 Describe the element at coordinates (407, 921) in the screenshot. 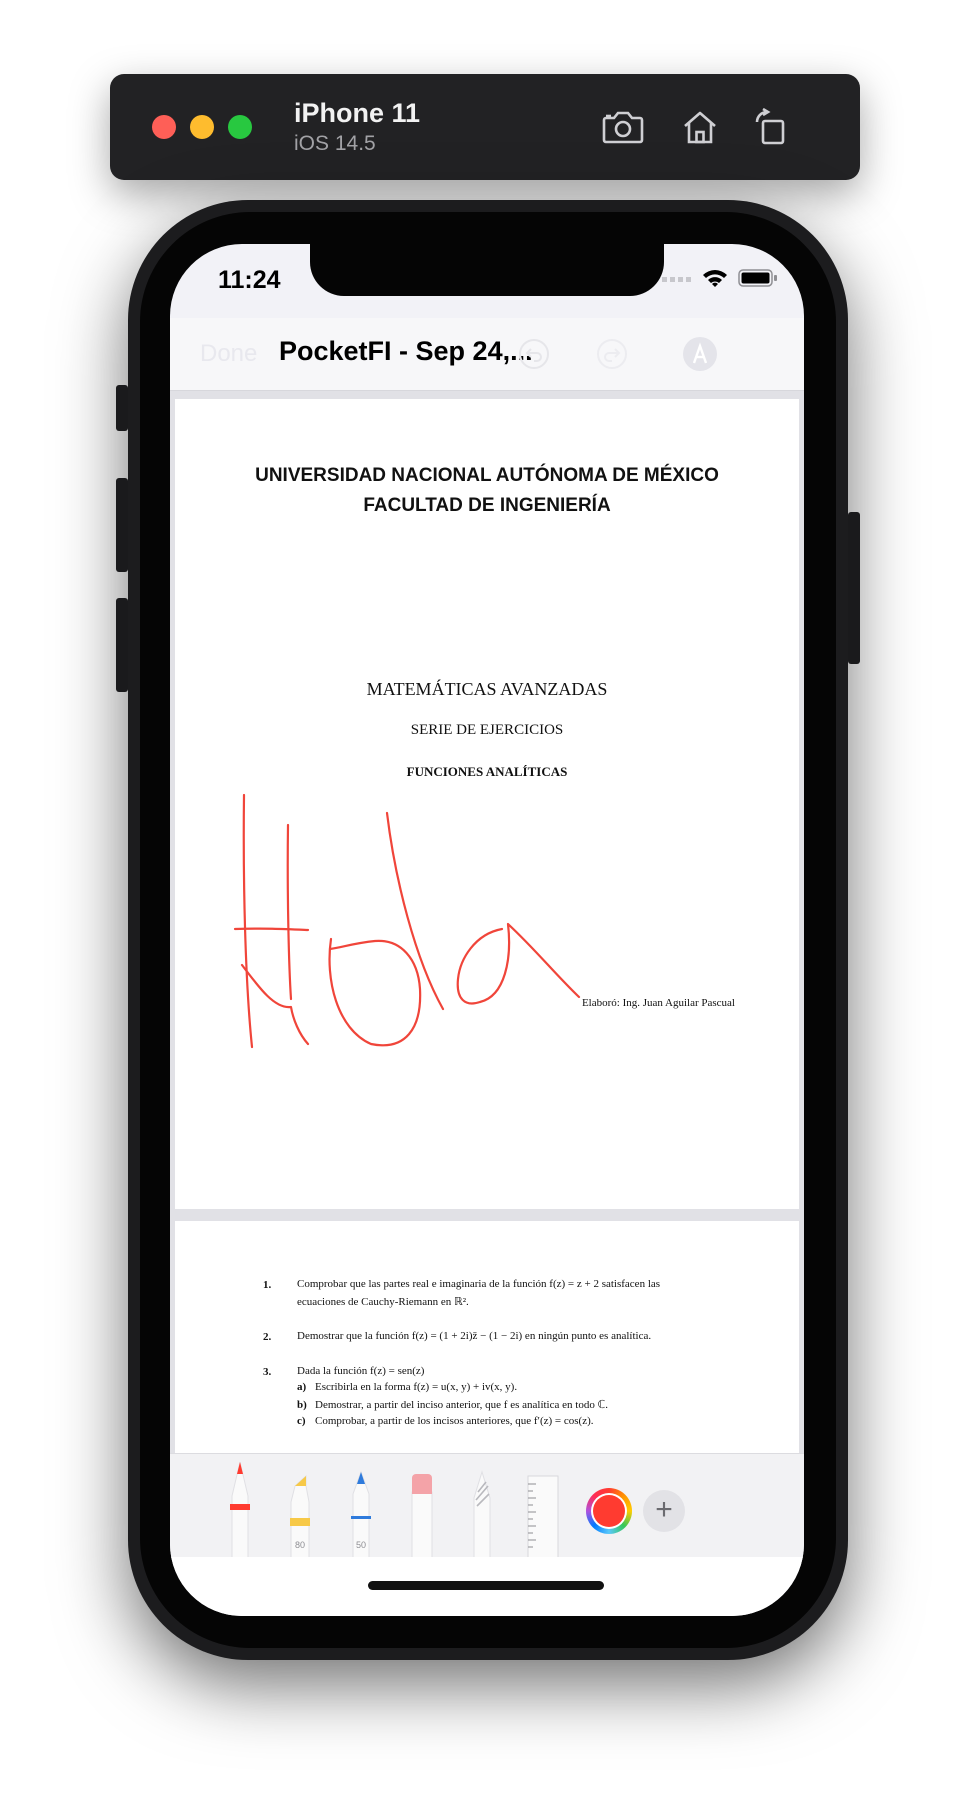

I see `handwriting-annotation` at that location.